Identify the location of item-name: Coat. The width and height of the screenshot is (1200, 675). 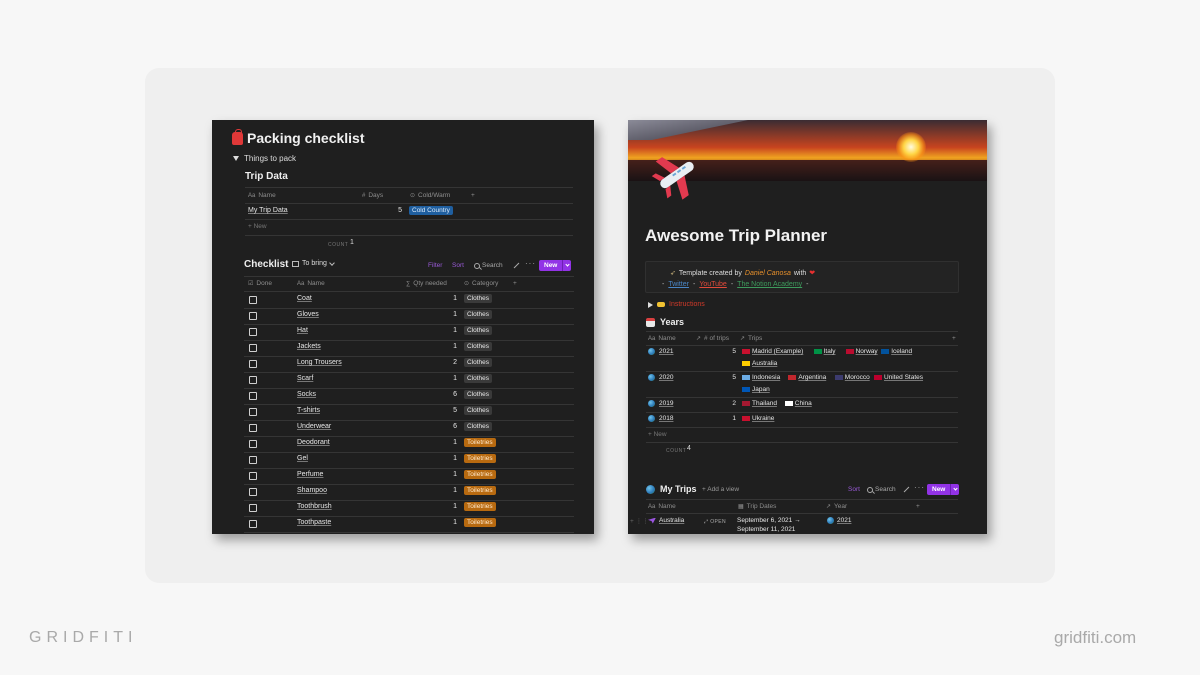
(304, 298).